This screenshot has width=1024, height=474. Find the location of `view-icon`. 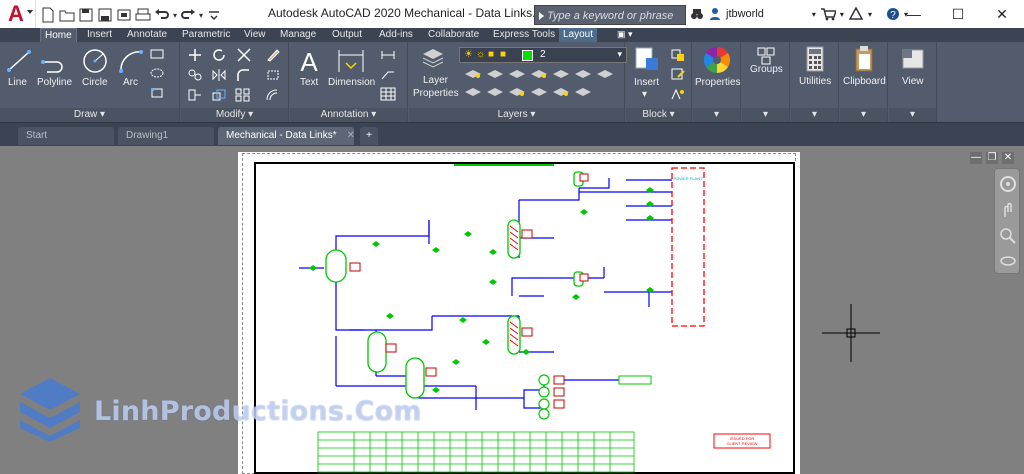

view-icon is located at coordinates (913, 59).